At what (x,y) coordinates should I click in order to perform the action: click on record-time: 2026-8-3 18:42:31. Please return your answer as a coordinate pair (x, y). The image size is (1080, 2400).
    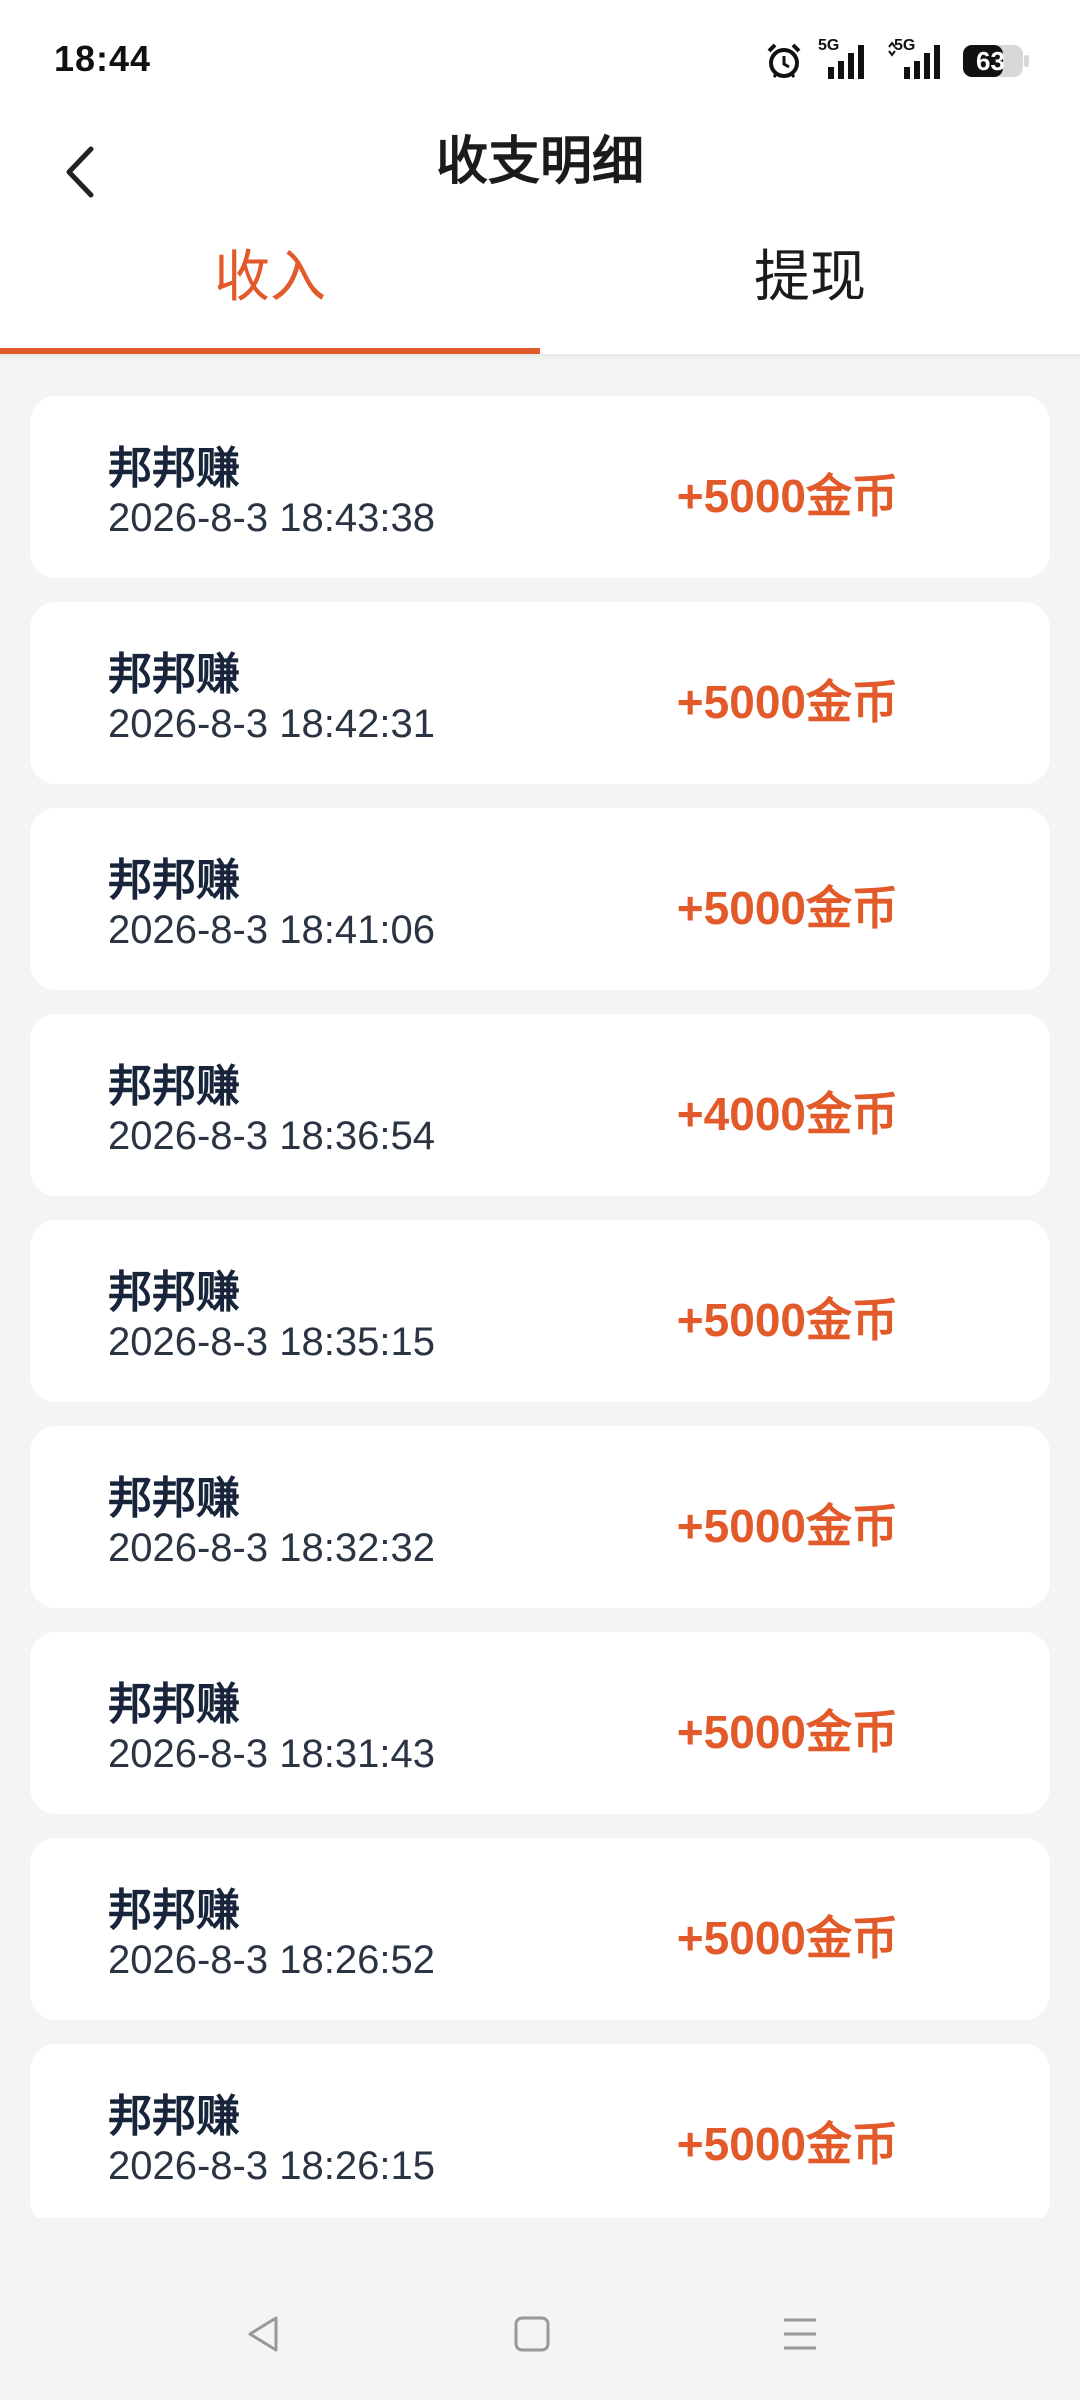
    Looking at the image, I should click on (271, 724).